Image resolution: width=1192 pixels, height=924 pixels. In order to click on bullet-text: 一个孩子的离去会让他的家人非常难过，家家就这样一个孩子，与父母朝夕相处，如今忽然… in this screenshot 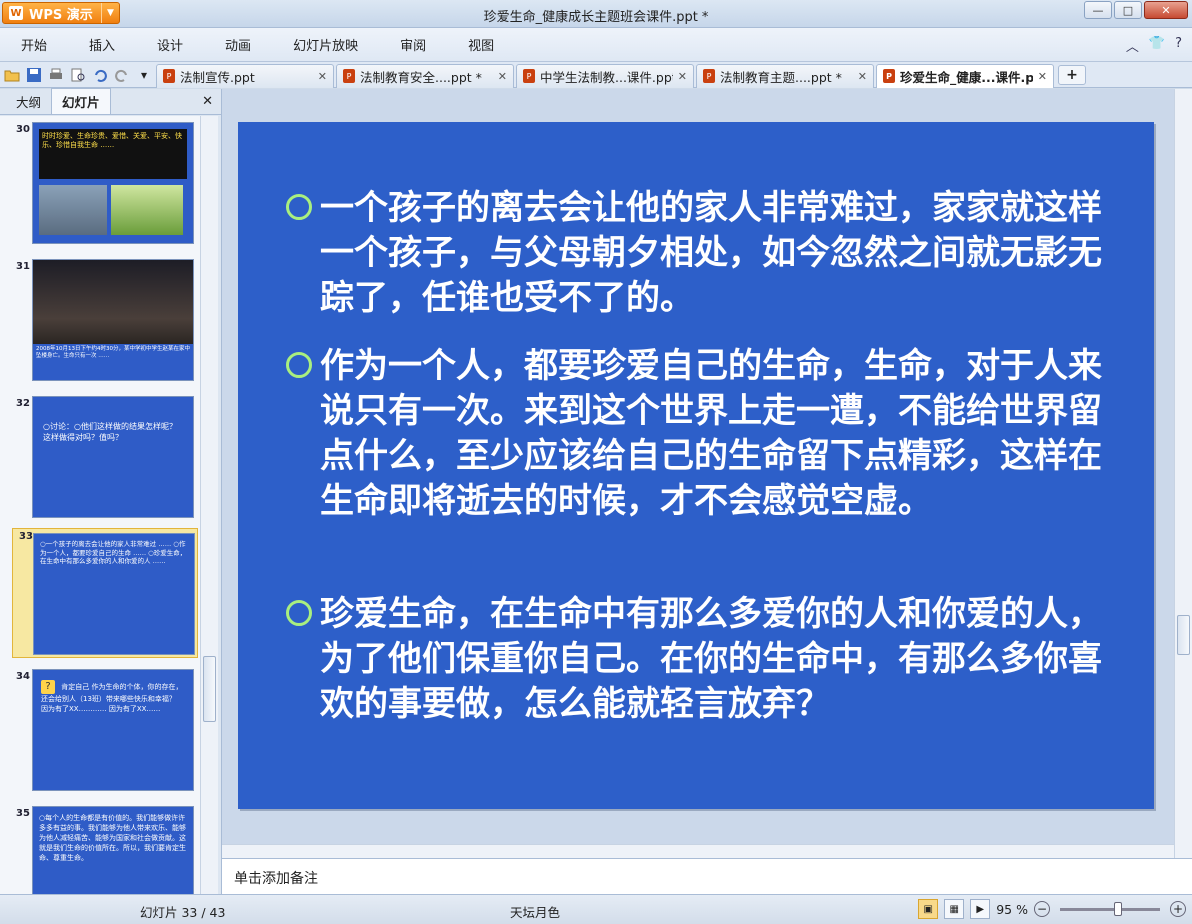, I will do `click(711, 253)`.